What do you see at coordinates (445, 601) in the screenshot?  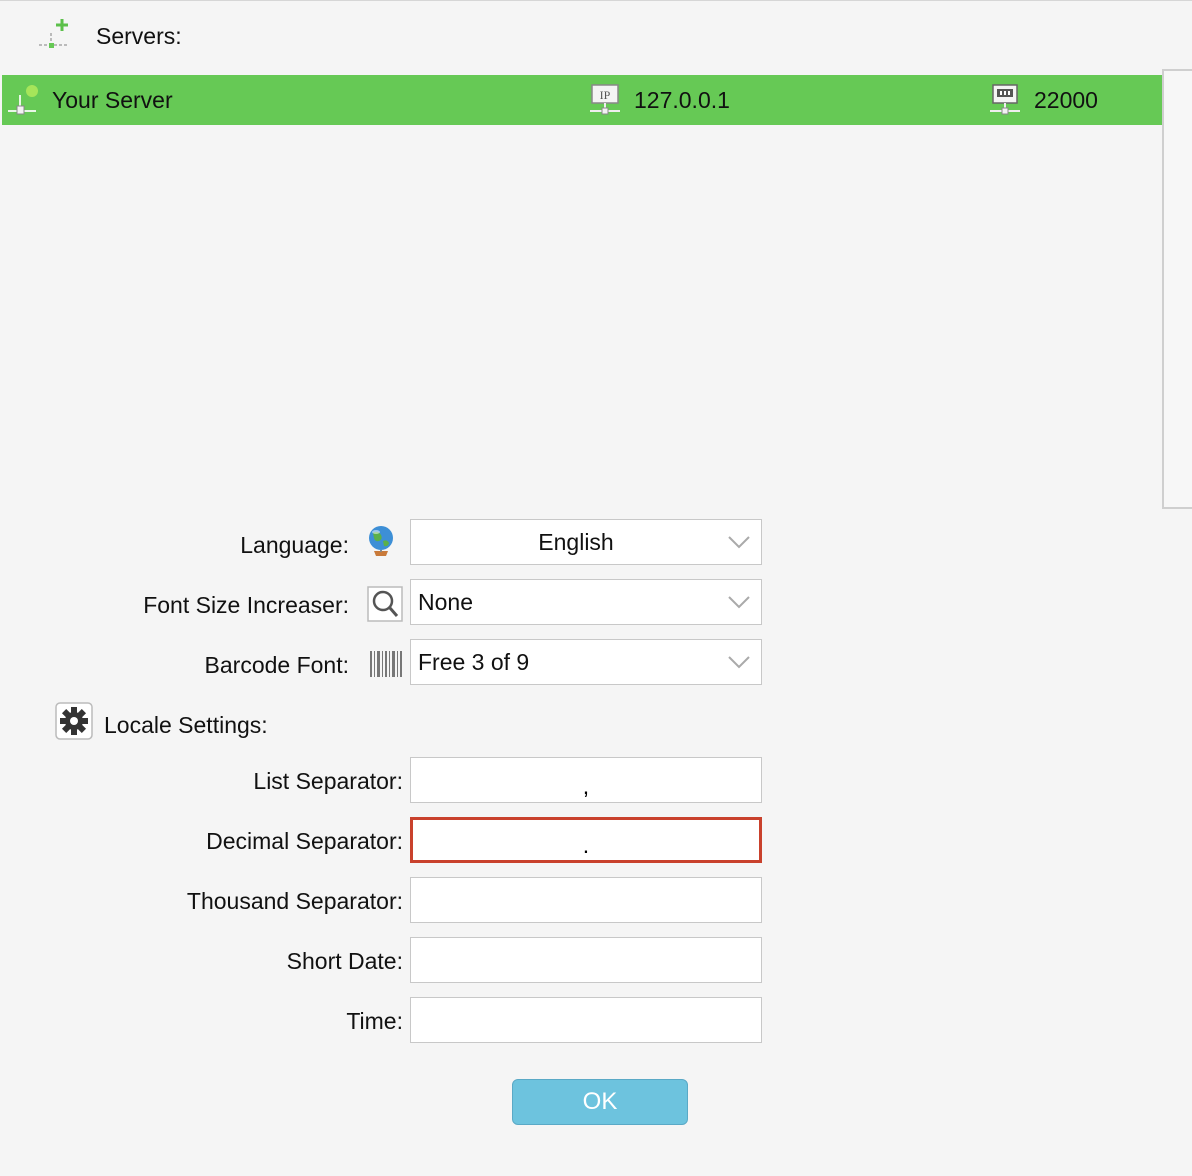 I see `font-size-value: None` at bounding box center [445, 601].